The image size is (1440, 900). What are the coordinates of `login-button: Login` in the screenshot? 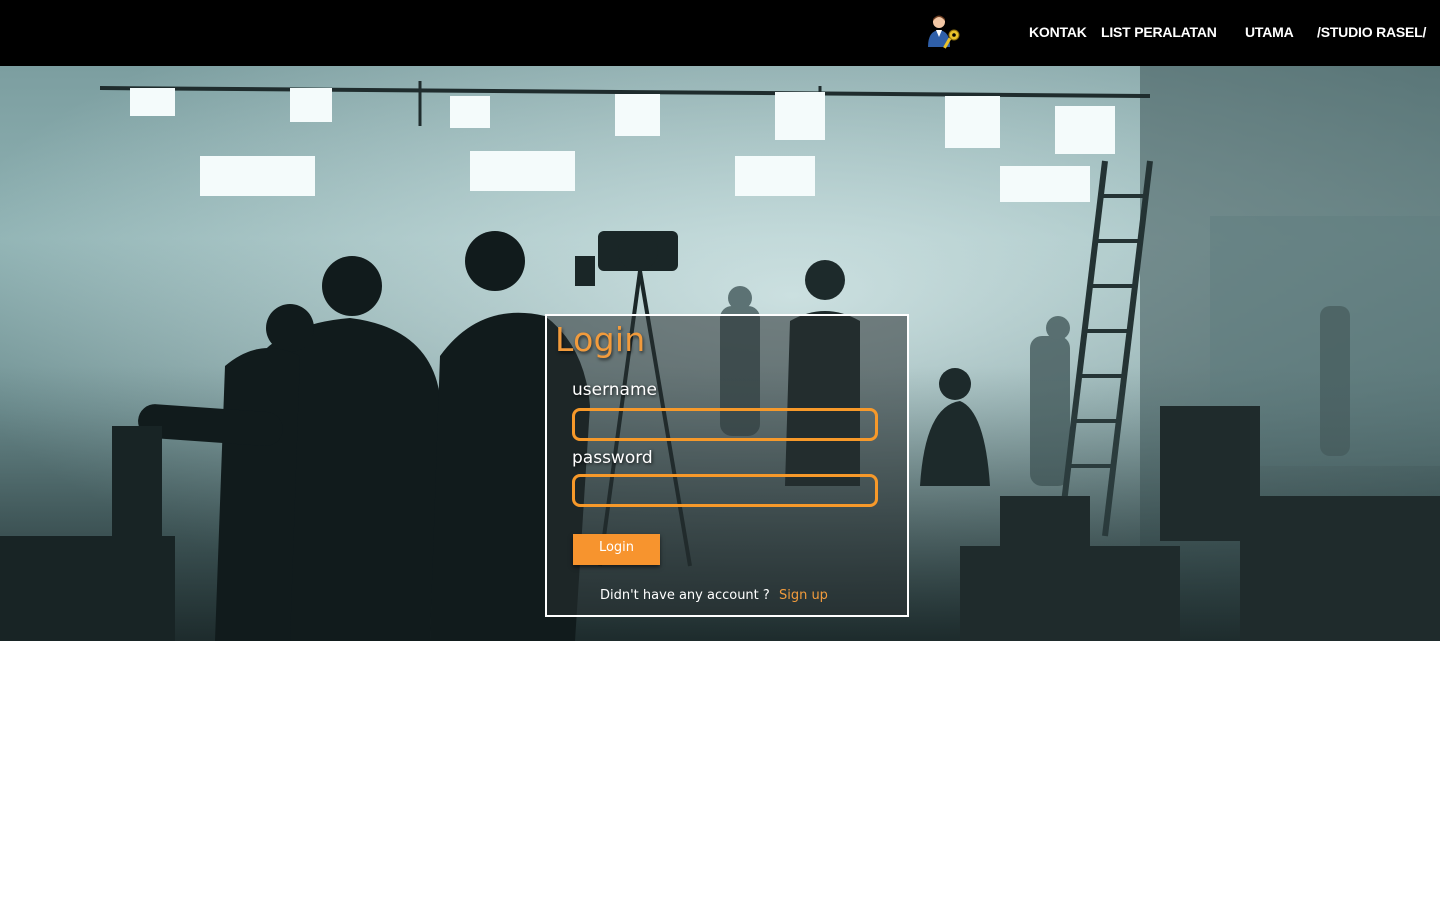 It's located at (616, 549).